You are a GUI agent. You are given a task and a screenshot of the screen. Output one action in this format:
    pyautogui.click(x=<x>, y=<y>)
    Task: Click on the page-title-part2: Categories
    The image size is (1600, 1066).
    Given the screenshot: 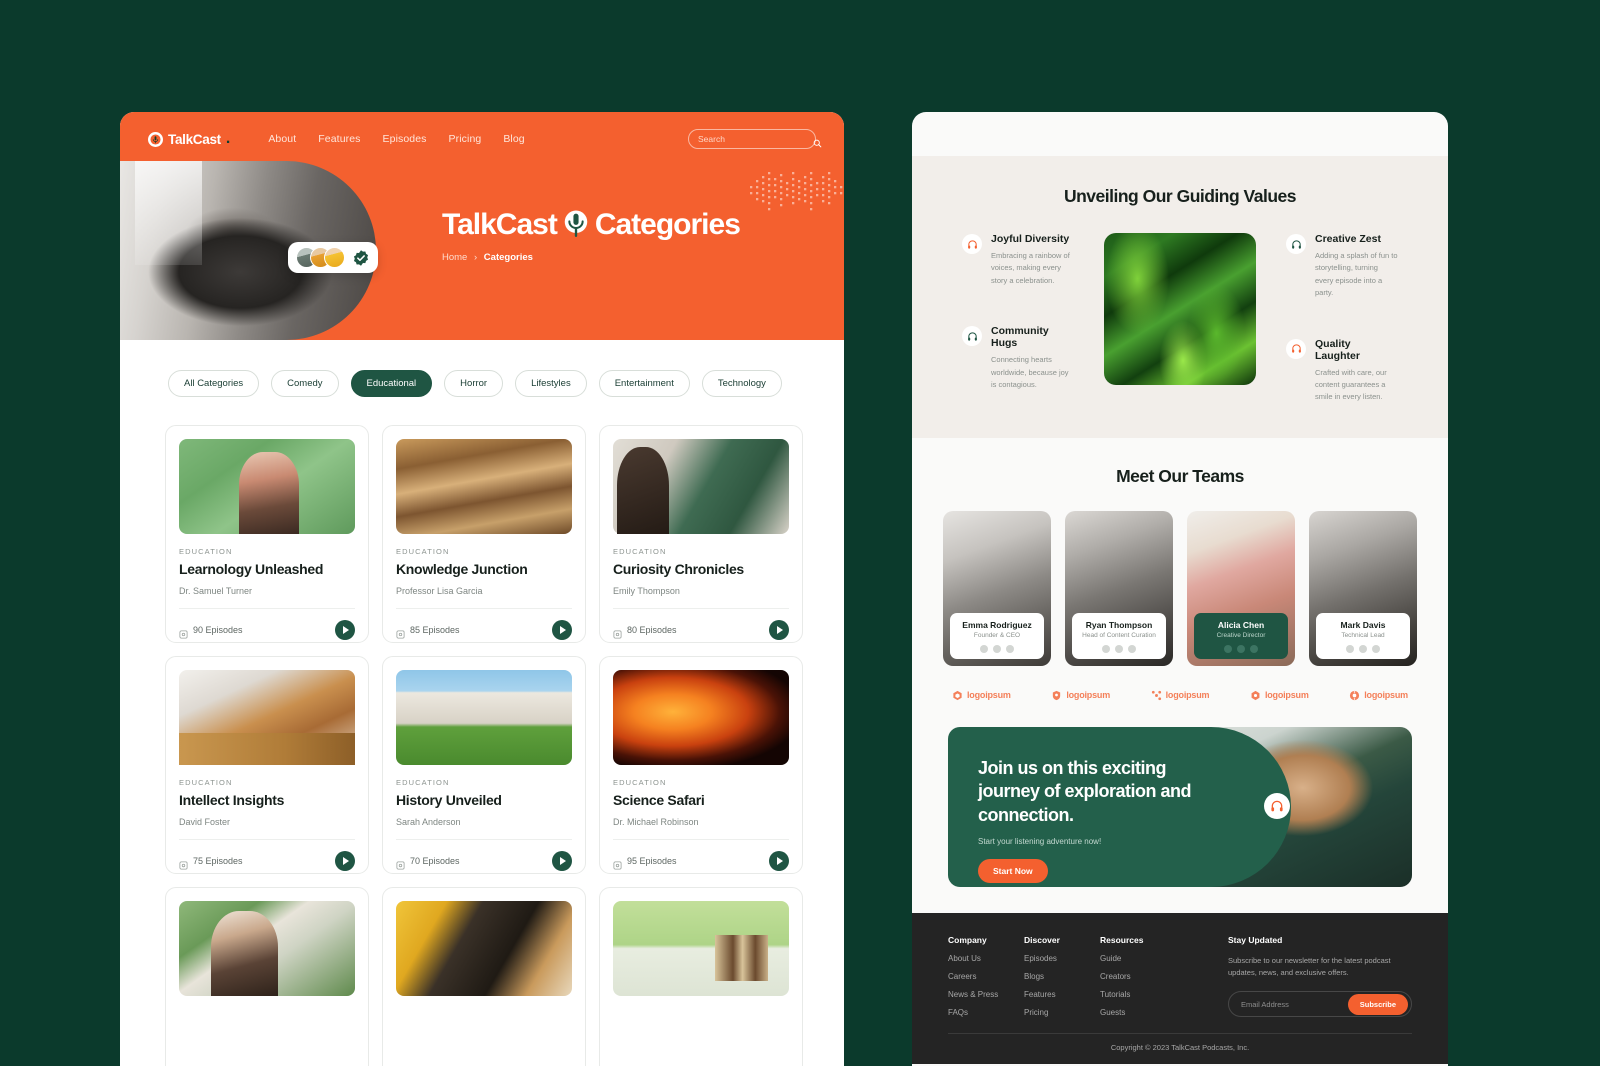 What is the action you would take?
    pyautogui.click(x=667, y=224)
    